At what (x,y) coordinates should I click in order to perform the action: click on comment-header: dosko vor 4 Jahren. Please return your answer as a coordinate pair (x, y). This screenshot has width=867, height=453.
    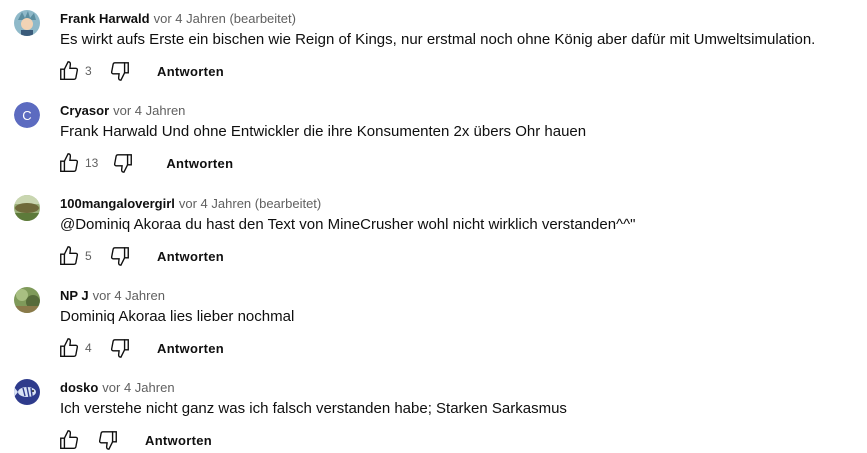
    Looking at the image, I should click on (117, 387).